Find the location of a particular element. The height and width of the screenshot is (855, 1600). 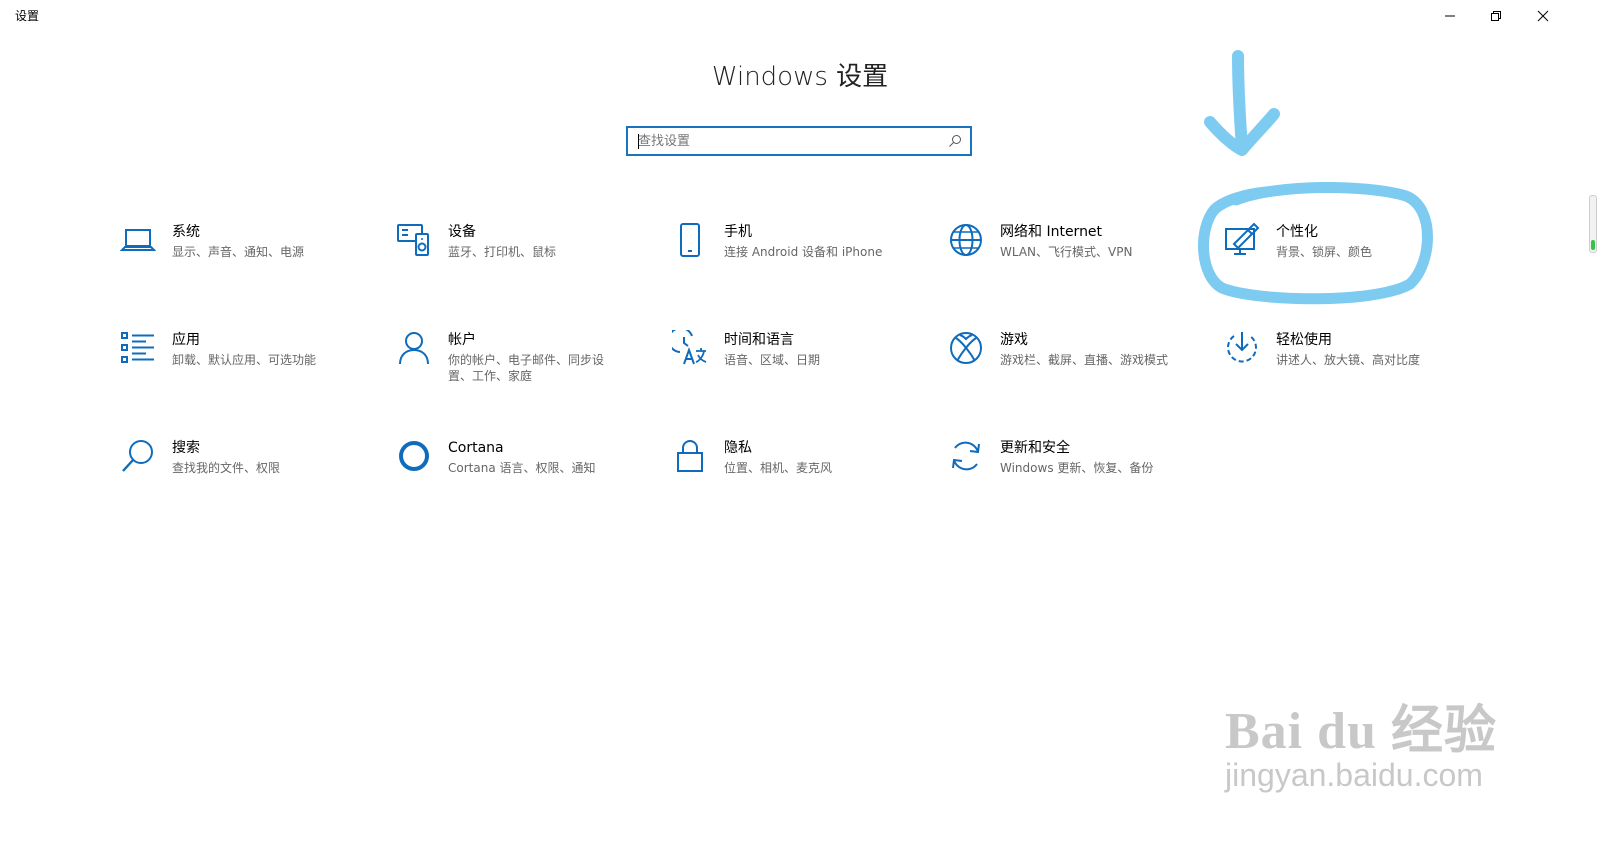

tile-description: 游戏栏、截屏、直播、游戏模式 is located at coordinates (1084, 360).